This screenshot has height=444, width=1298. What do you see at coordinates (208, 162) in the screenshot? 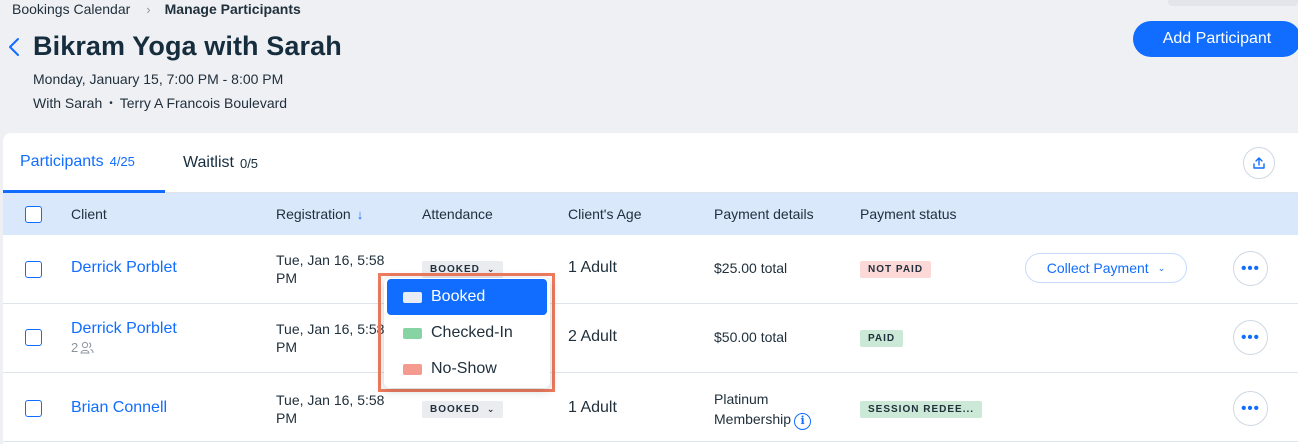
I see `tab-waitlist-label: Waitlist` at bounding box center [208, 162].